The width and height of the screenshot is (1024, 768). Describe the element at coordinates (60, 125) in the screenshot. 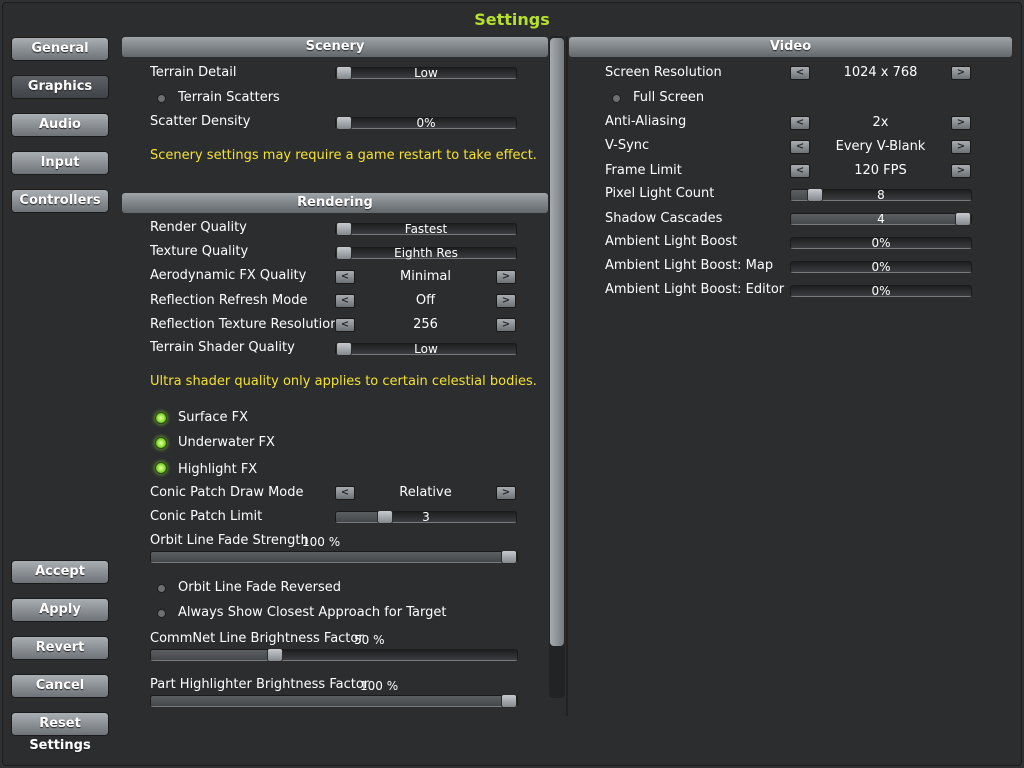

I see `nav-audio-button: Audio` at that location.